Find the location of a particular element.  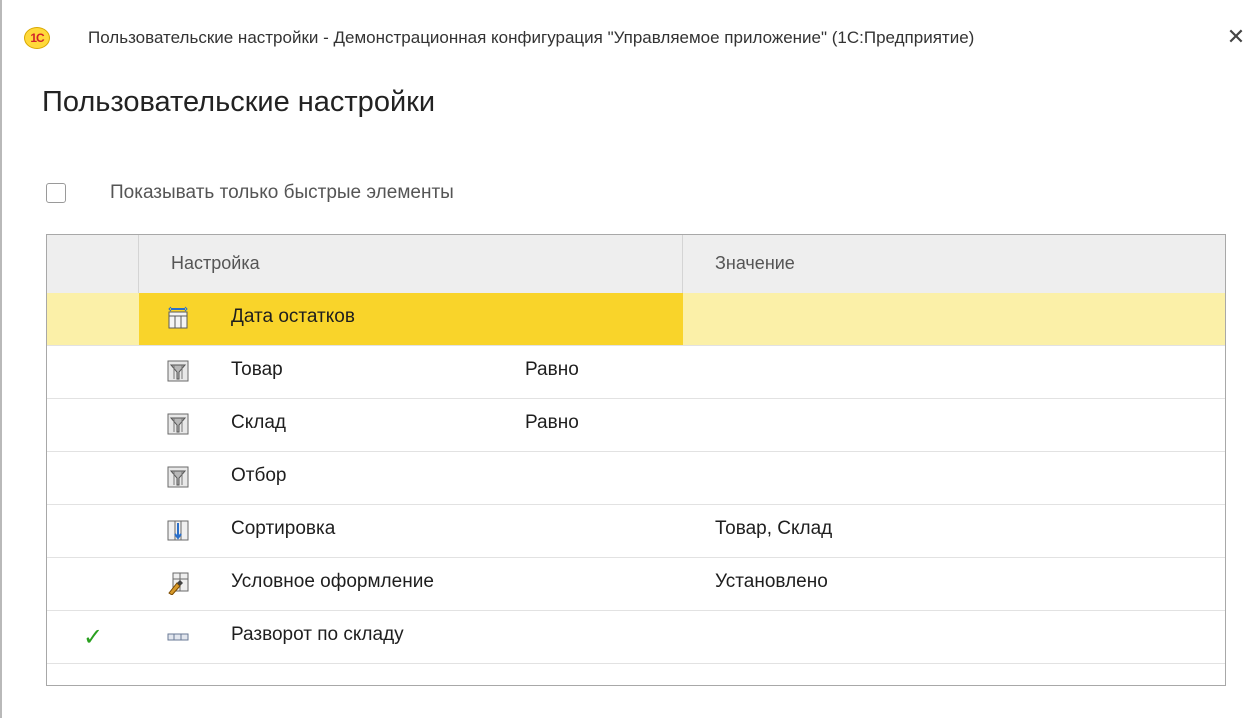

value-text: Установлено is located at coordinates (771, 581).